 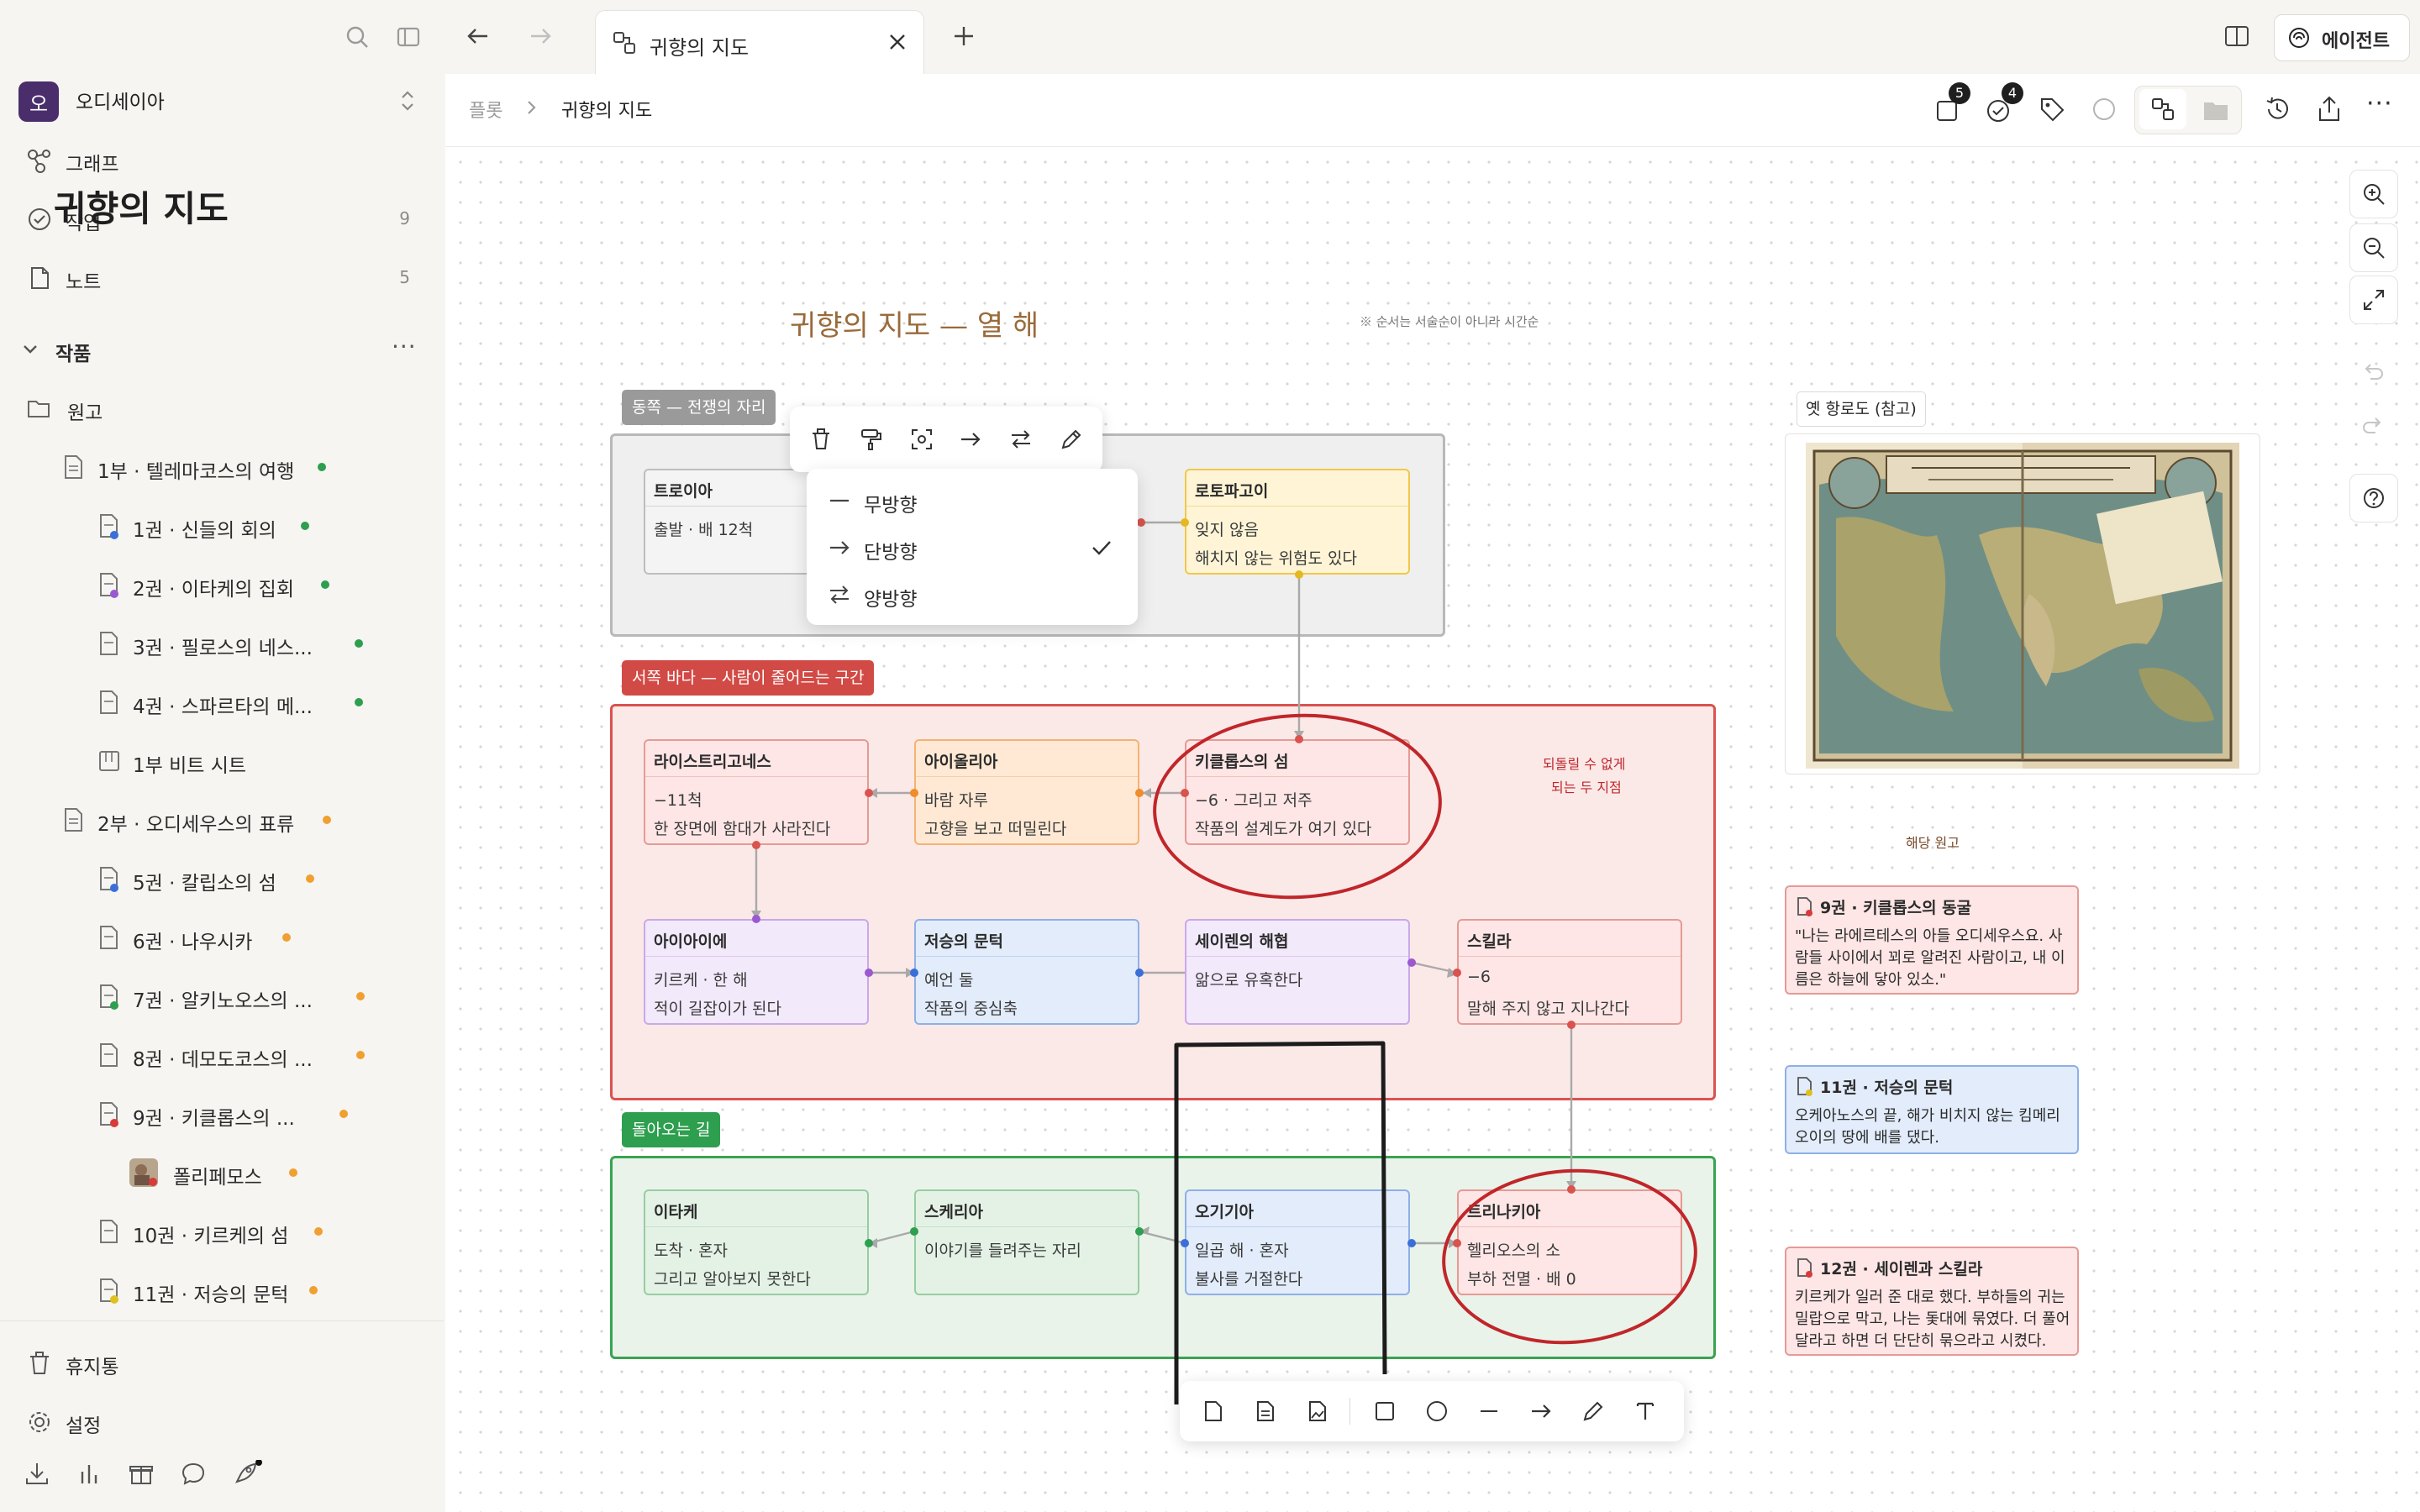 What do you see at coordinates (1645, 1411) in the screenshot?
I see `text-tool-icon` at bounding box center [1645, 1411].